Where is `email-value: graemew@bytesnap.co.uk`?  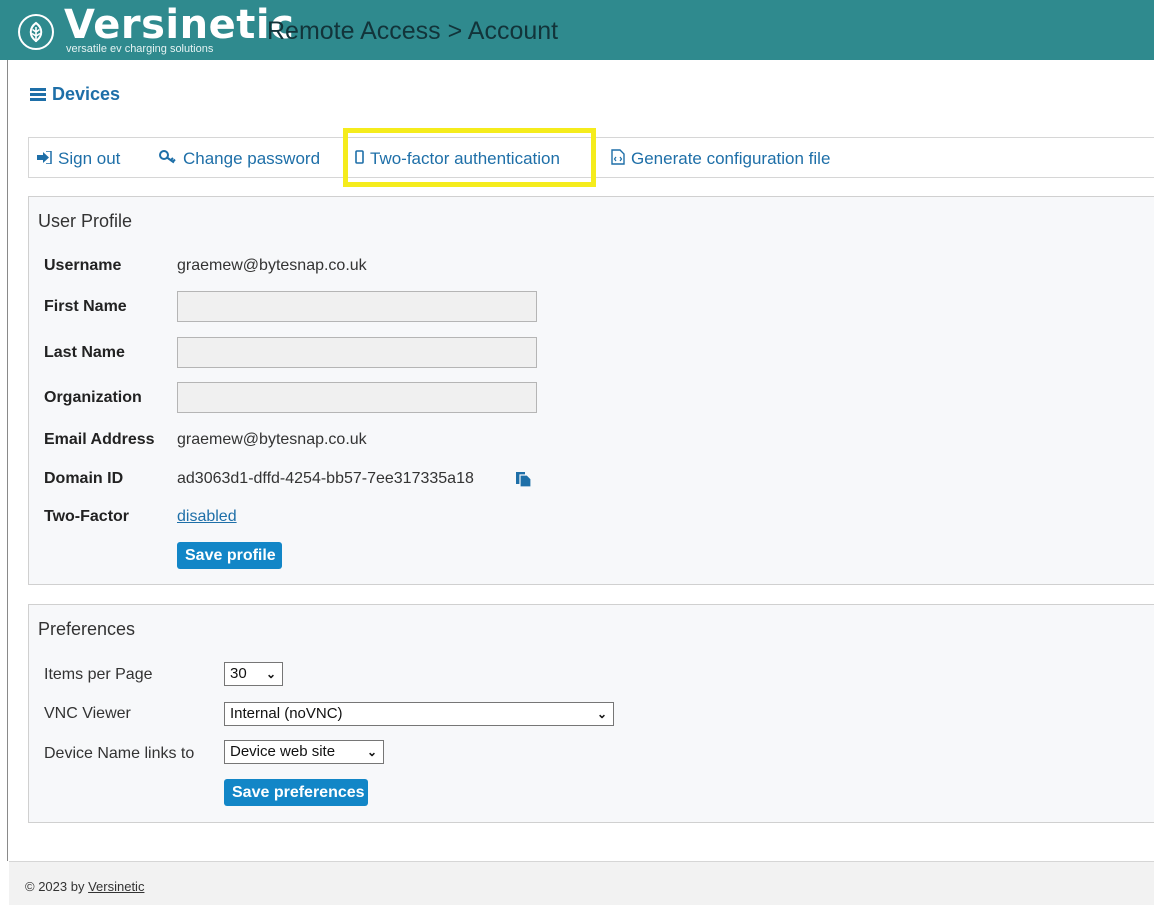
email-value: graemew@bytesnap.co.uk is located at coordinates (272, 439).